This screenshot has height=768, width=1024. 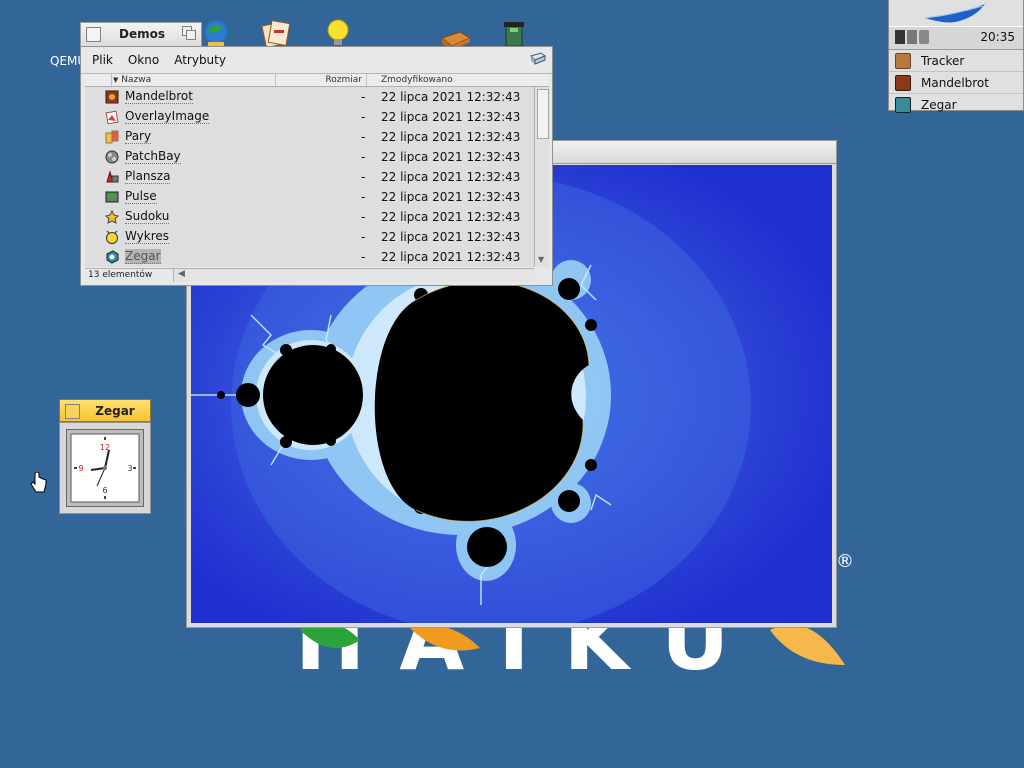 I want to click on mandelbrot-icon, so click(x=903, y=82).